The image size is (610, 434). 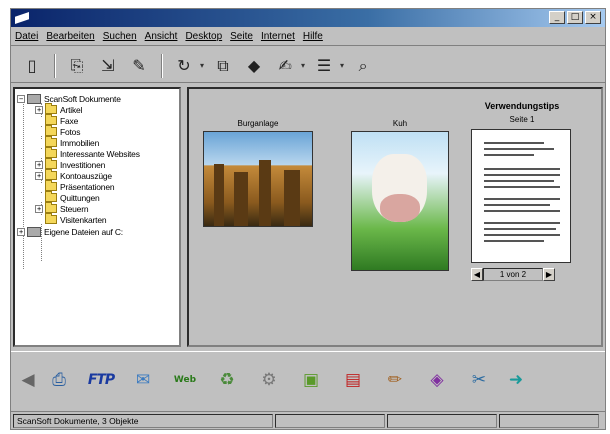 I want to click on image-icon: ▣, so click(x=311, y=380).